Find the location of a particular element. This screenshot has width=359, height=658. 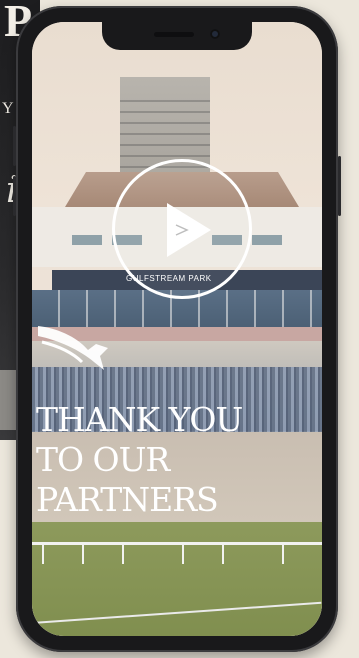

speaker-grille is located at coordinates (174, 34).